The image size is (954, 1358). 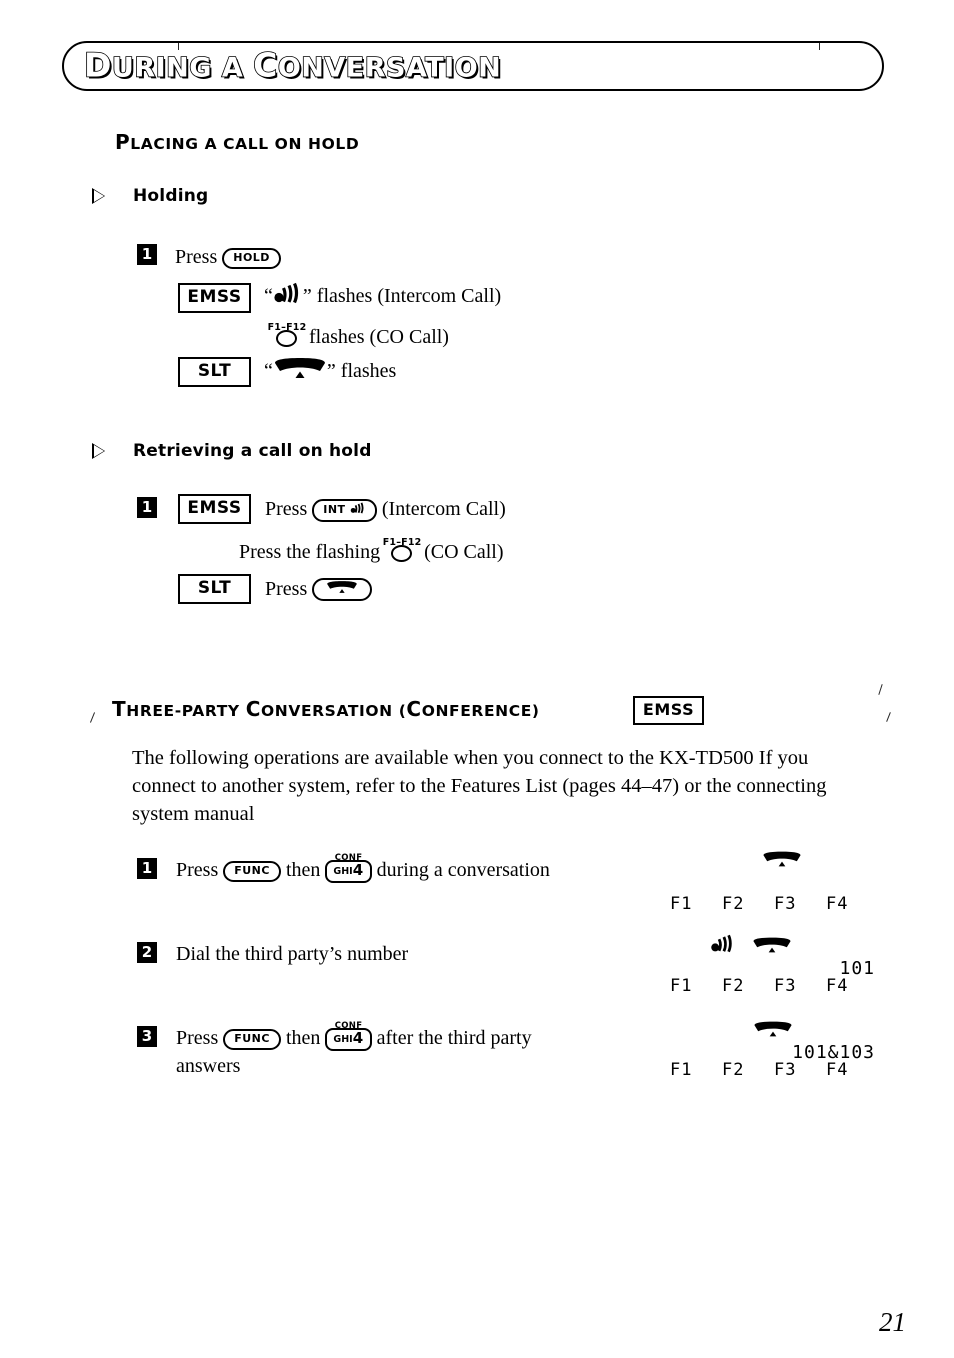 I want to click on slt-press-label: Press, so click(x=286, y=589).